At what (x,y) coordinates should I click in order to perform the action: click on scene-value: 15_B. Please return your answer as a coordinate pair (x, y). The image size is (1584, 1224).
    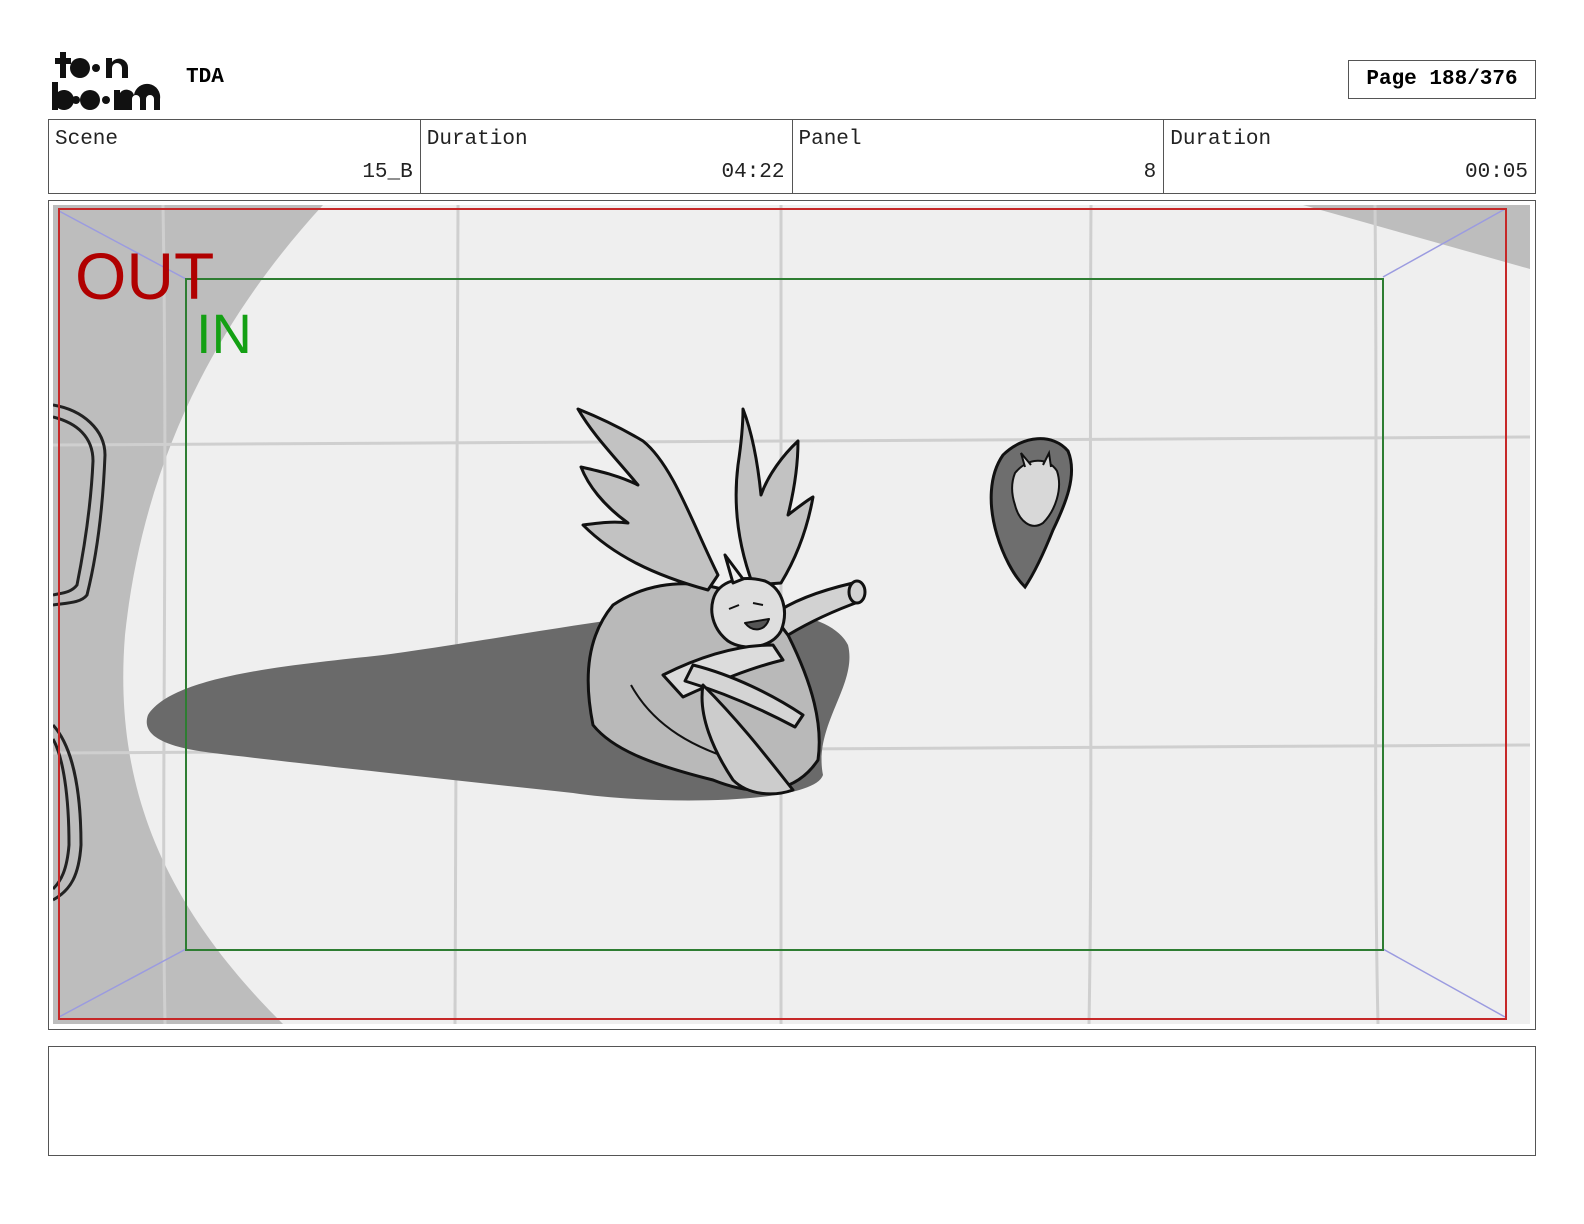
    Looking at the image, I should click on (387, 172).